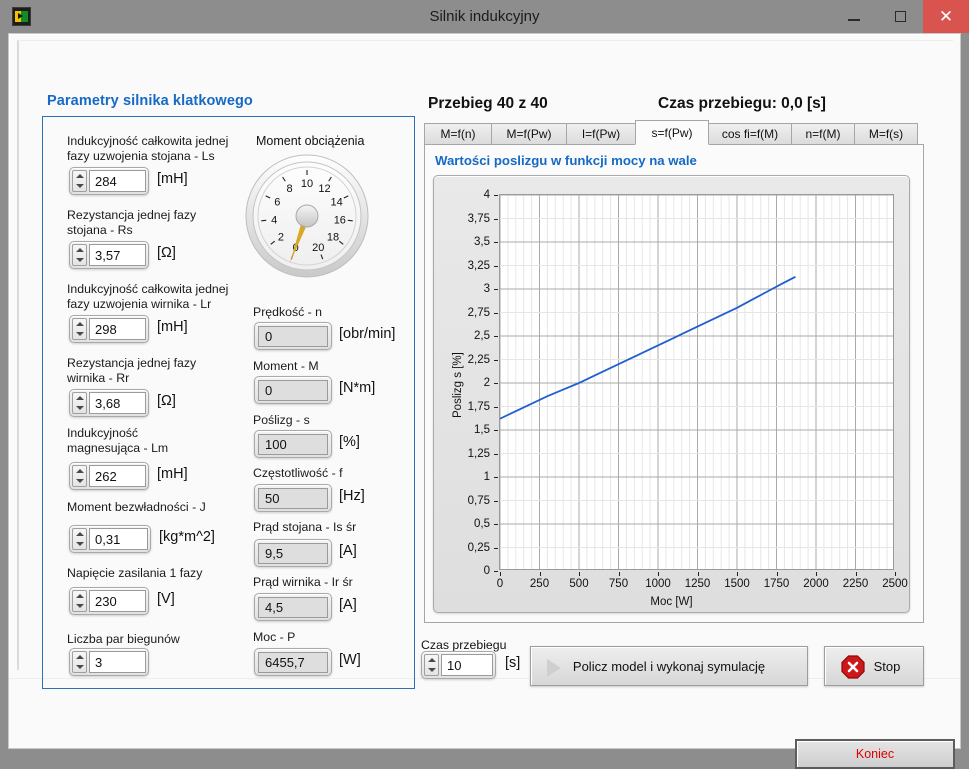 This screenshot has width=969, height=769. What do you see at coordinates (117, 329) in the screenshot?
I see `param-value-lr: 298` at bounding box center [117, 329].